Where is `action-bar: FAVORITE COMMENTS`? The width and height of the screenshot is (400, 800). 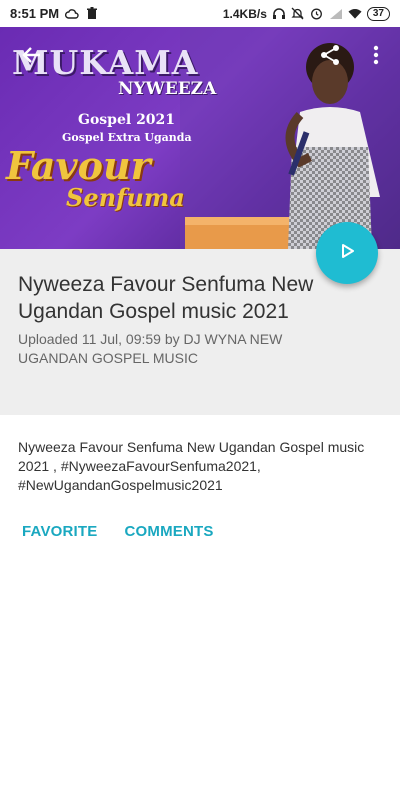
action-bar: FAVORITE COMMENTS is located at coordinates (118, 531).